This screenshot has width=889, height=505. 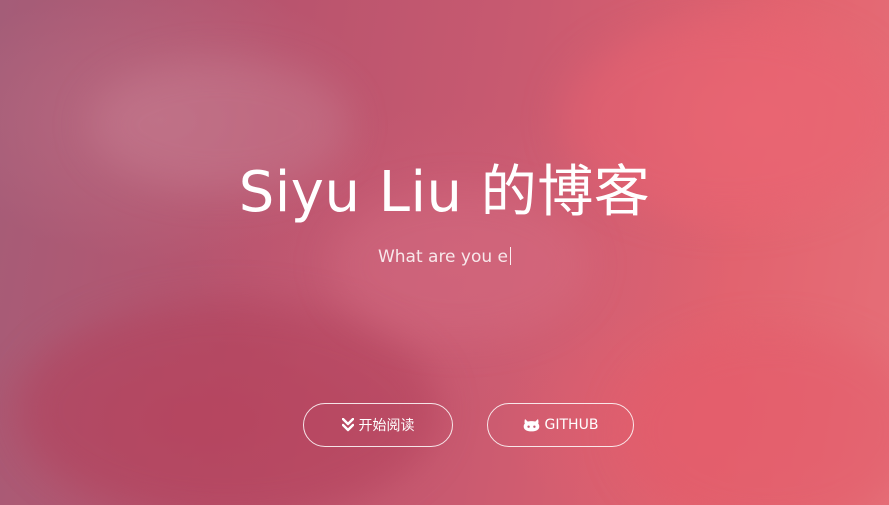 What do you see at coordinates (444, 192) in the screenshot?
I see `site-title: Siyu Liu 的博客` at bounding box center [444, 192].